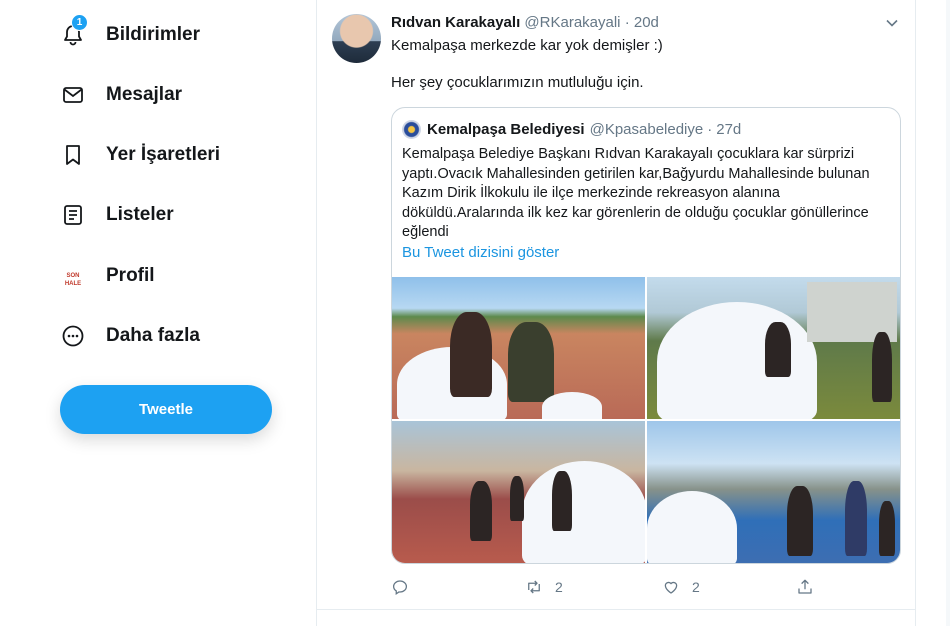 The height and width of the screenshot is (626, 950). What do you see at coordinates (166, 409) in the screenshot?
I see `tweet-button: Tweetle` at bounding box center [166, 409].